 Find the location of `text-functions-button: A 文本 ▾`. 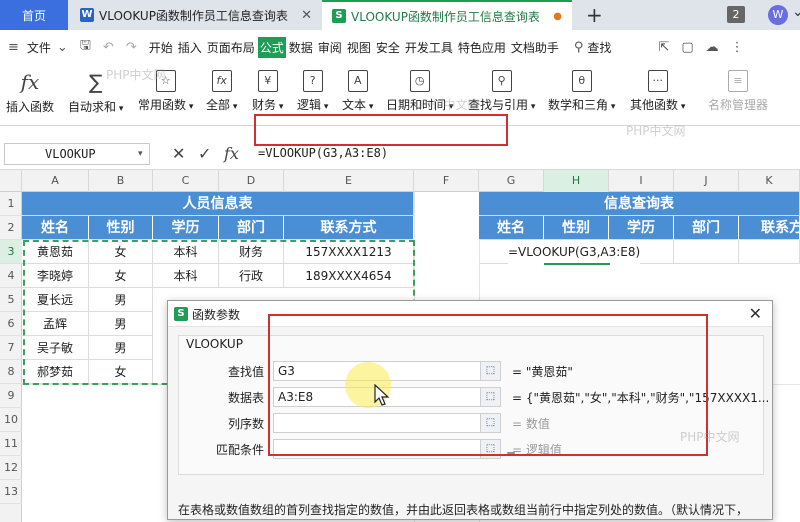

text-functions-button: A 文本 ▾ is located at coordinates (357, 91).